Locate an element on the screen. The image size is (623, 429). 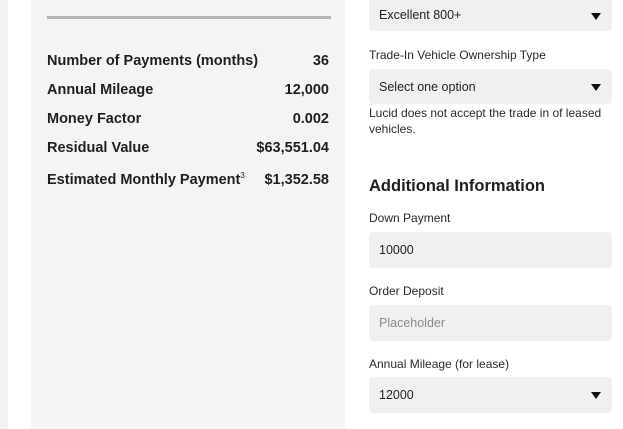
order-deposit-input is located at coordinates (490, 323).